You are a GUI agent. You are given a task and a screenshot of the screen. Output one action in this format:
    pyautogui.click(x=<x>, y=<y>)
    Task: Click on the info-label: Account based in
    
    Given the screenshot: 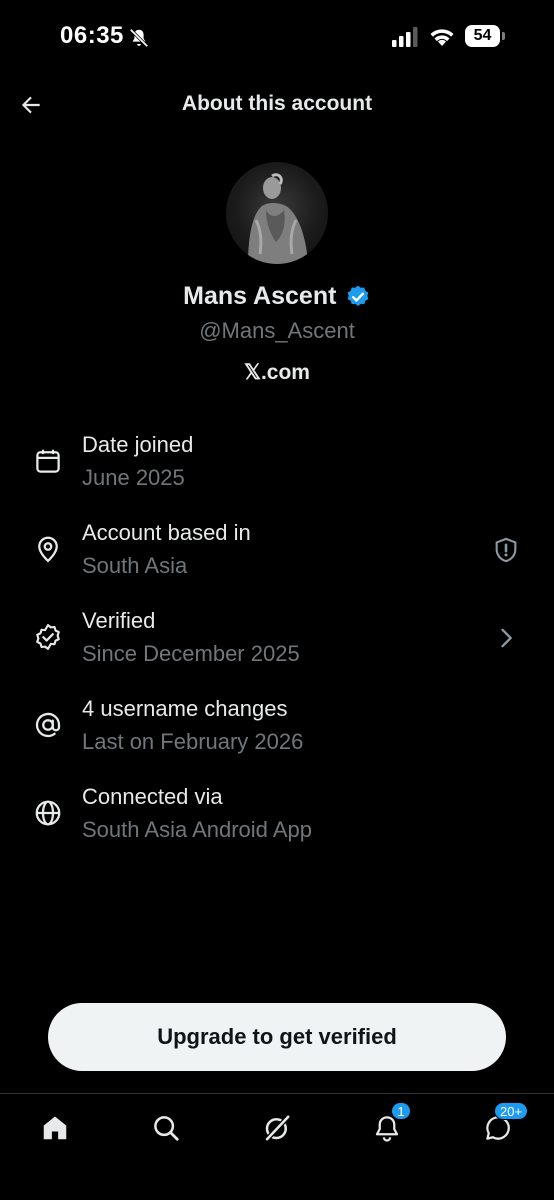 What is the action you would take?
    pyautogui.click(x=166, y=532)
    